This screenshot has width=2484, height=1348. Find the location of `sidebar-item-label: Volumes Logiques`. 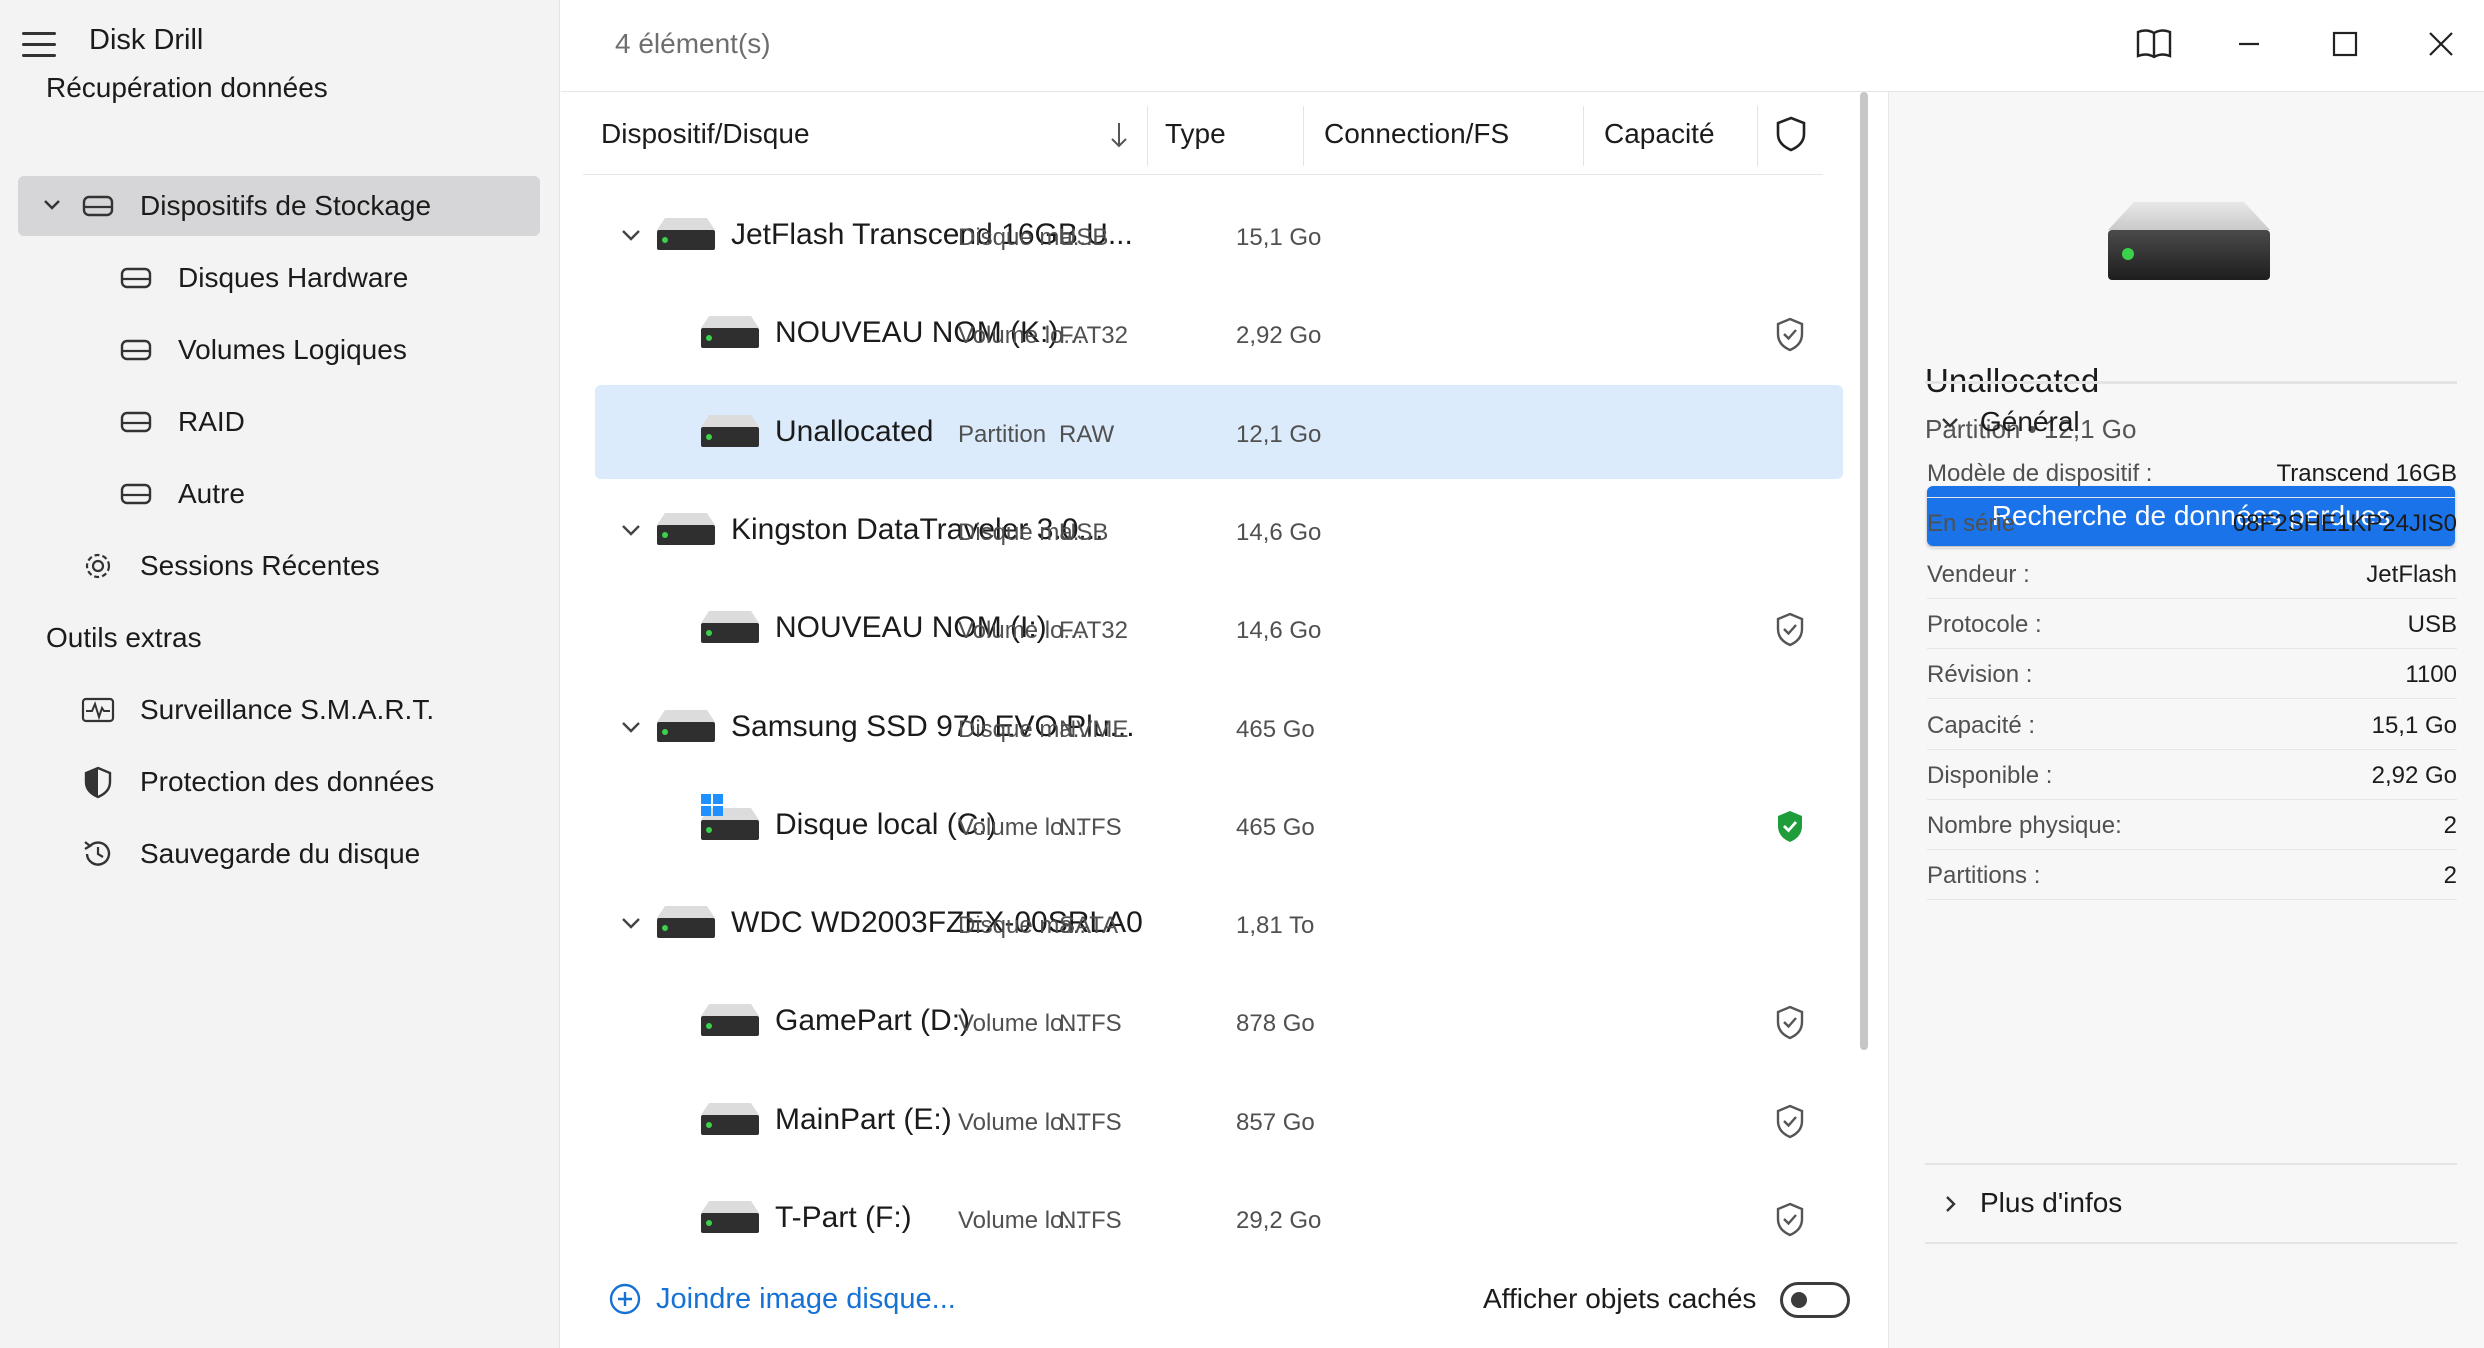

sidebar-item-label: Volumes Logiques is located at coordinates (292, 349).